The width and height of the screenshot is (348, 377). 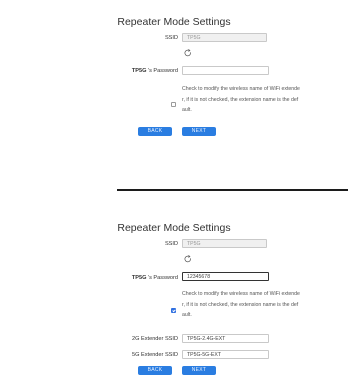 What do you see at coordinates (225, 70) in the screenshot?
I see `password-input` at bounding box center [225, 70].